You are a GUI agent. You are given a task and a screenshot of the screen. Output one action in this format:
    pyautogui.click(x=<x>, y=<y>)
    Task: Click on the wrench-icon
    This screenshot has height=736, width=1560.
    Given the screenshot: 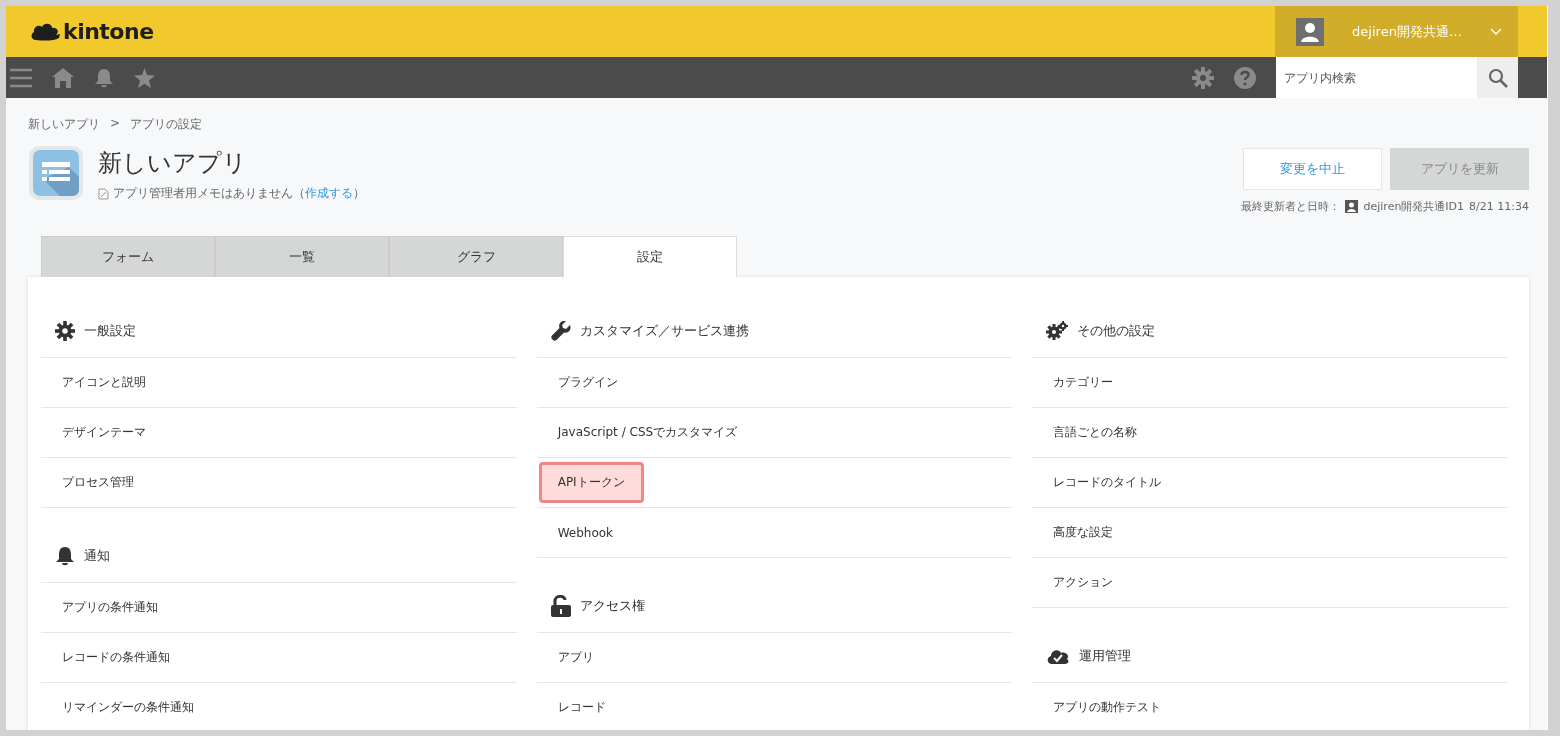 What is the action you would take?
    pyautogui.click(x=560, y=331)
    